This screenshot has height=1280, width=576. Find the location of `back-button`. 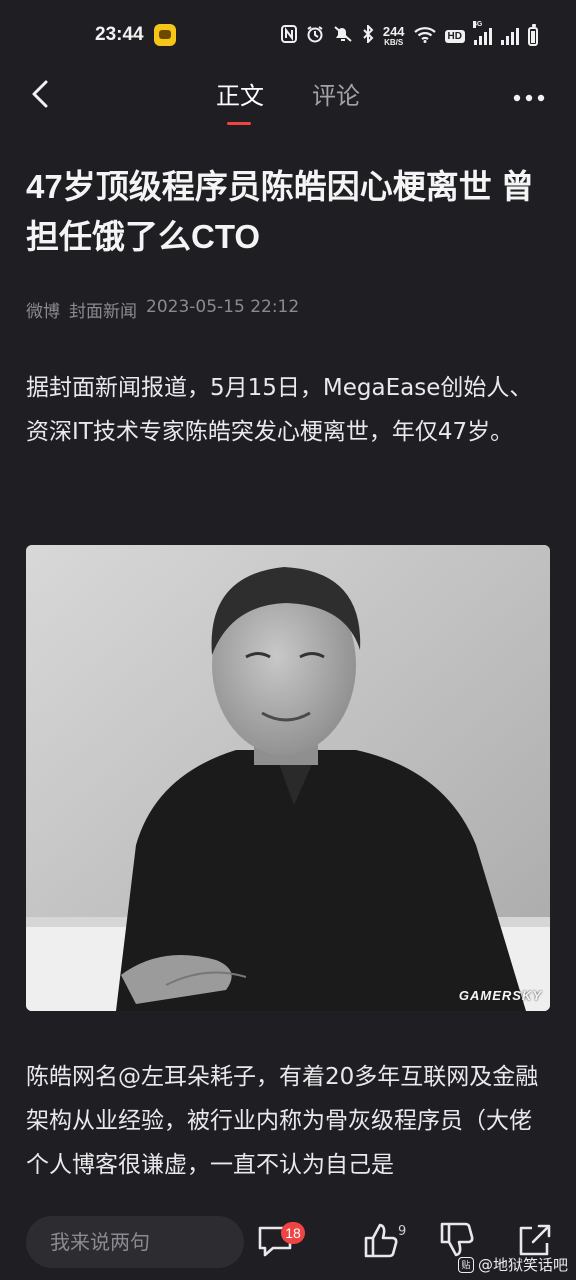

back-button is located at coordinates (42, 94).